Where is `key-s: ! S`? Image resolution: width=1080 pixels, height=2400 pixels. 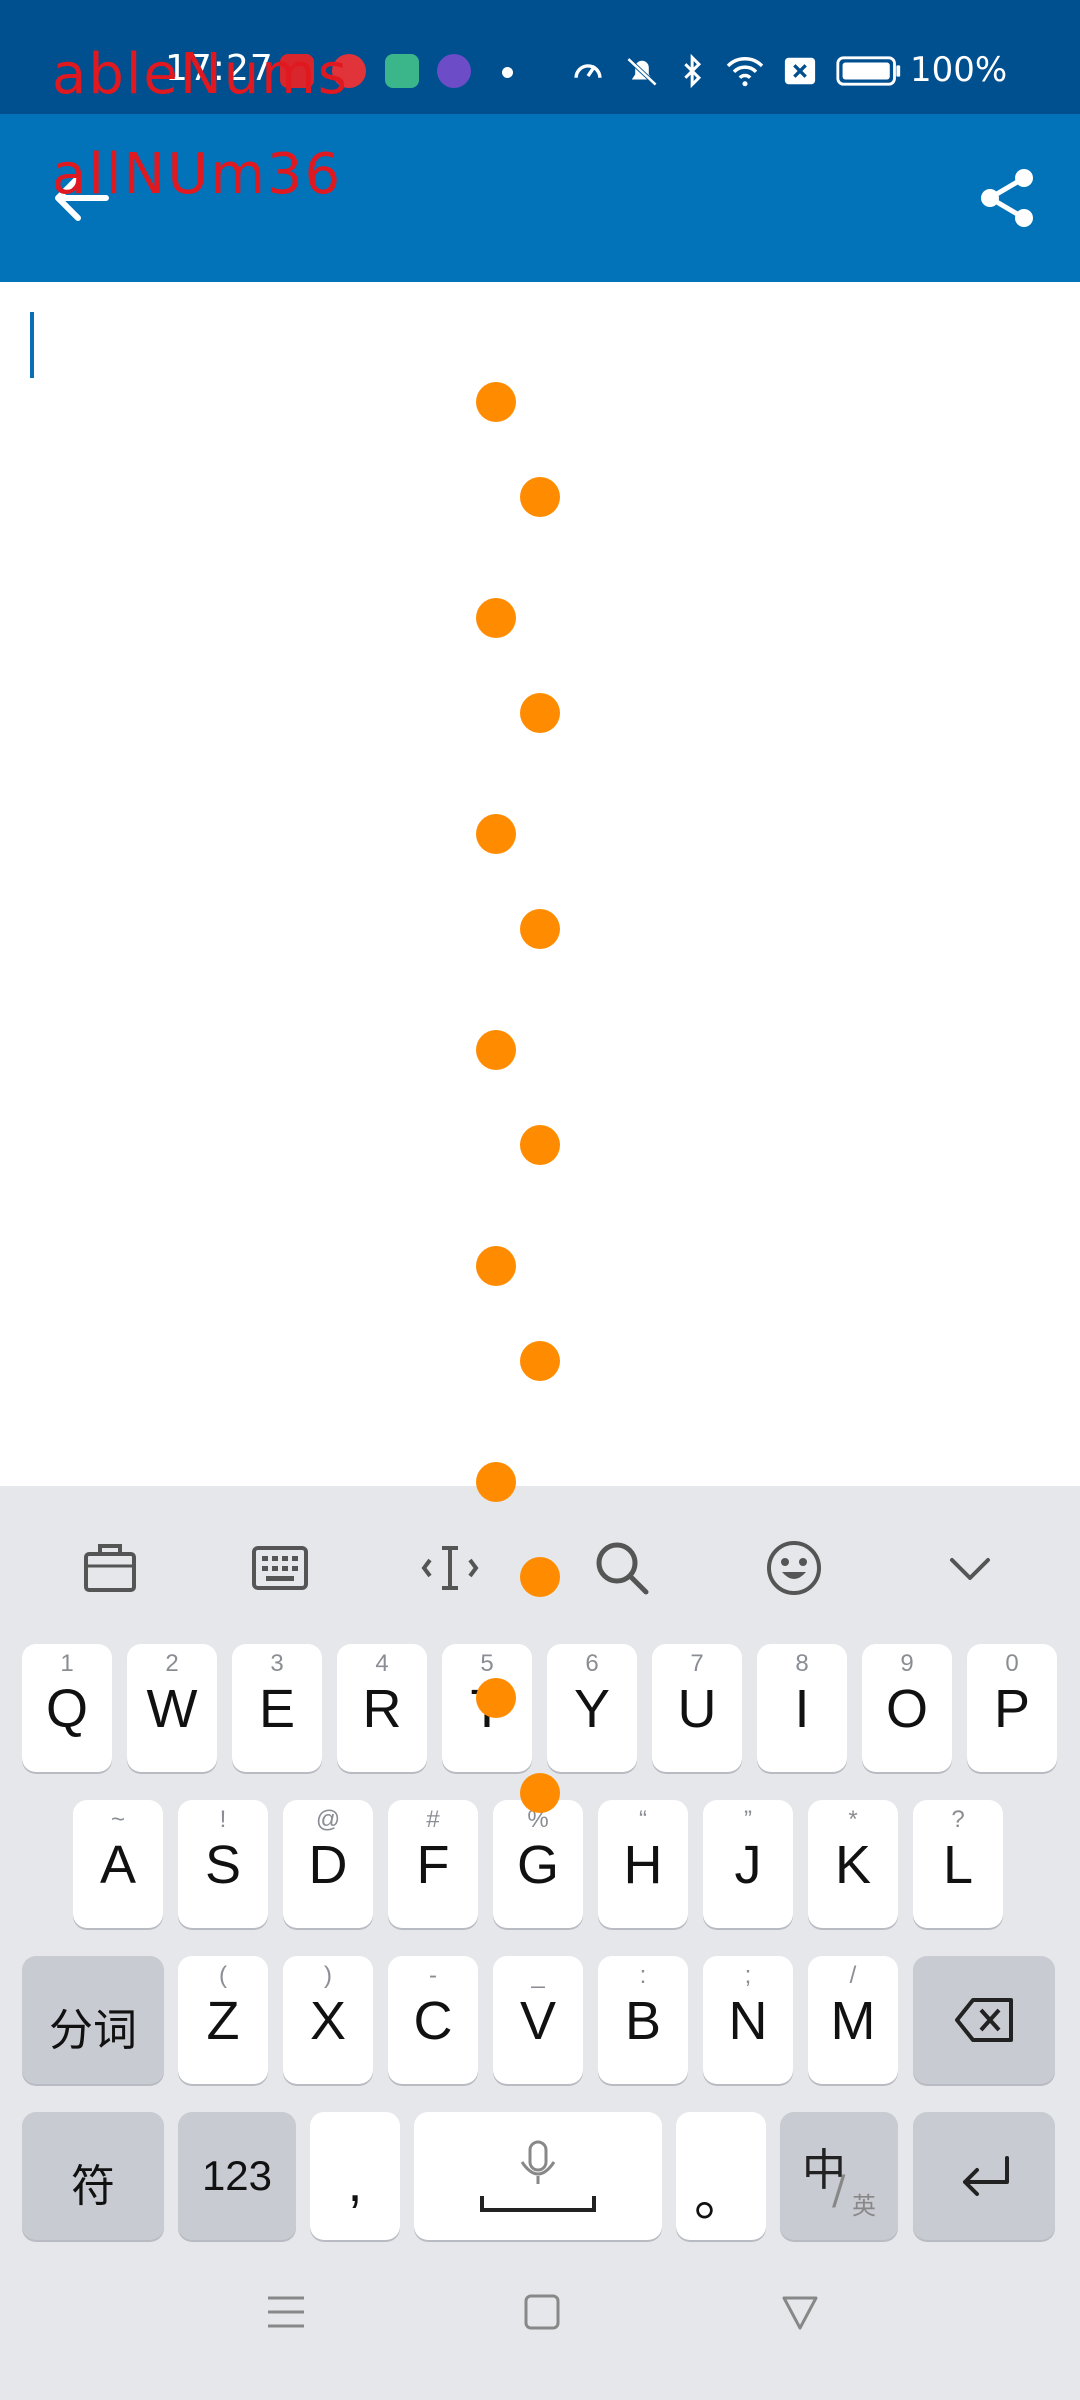 key-s: ! S is located at coordinates (223, 1864).